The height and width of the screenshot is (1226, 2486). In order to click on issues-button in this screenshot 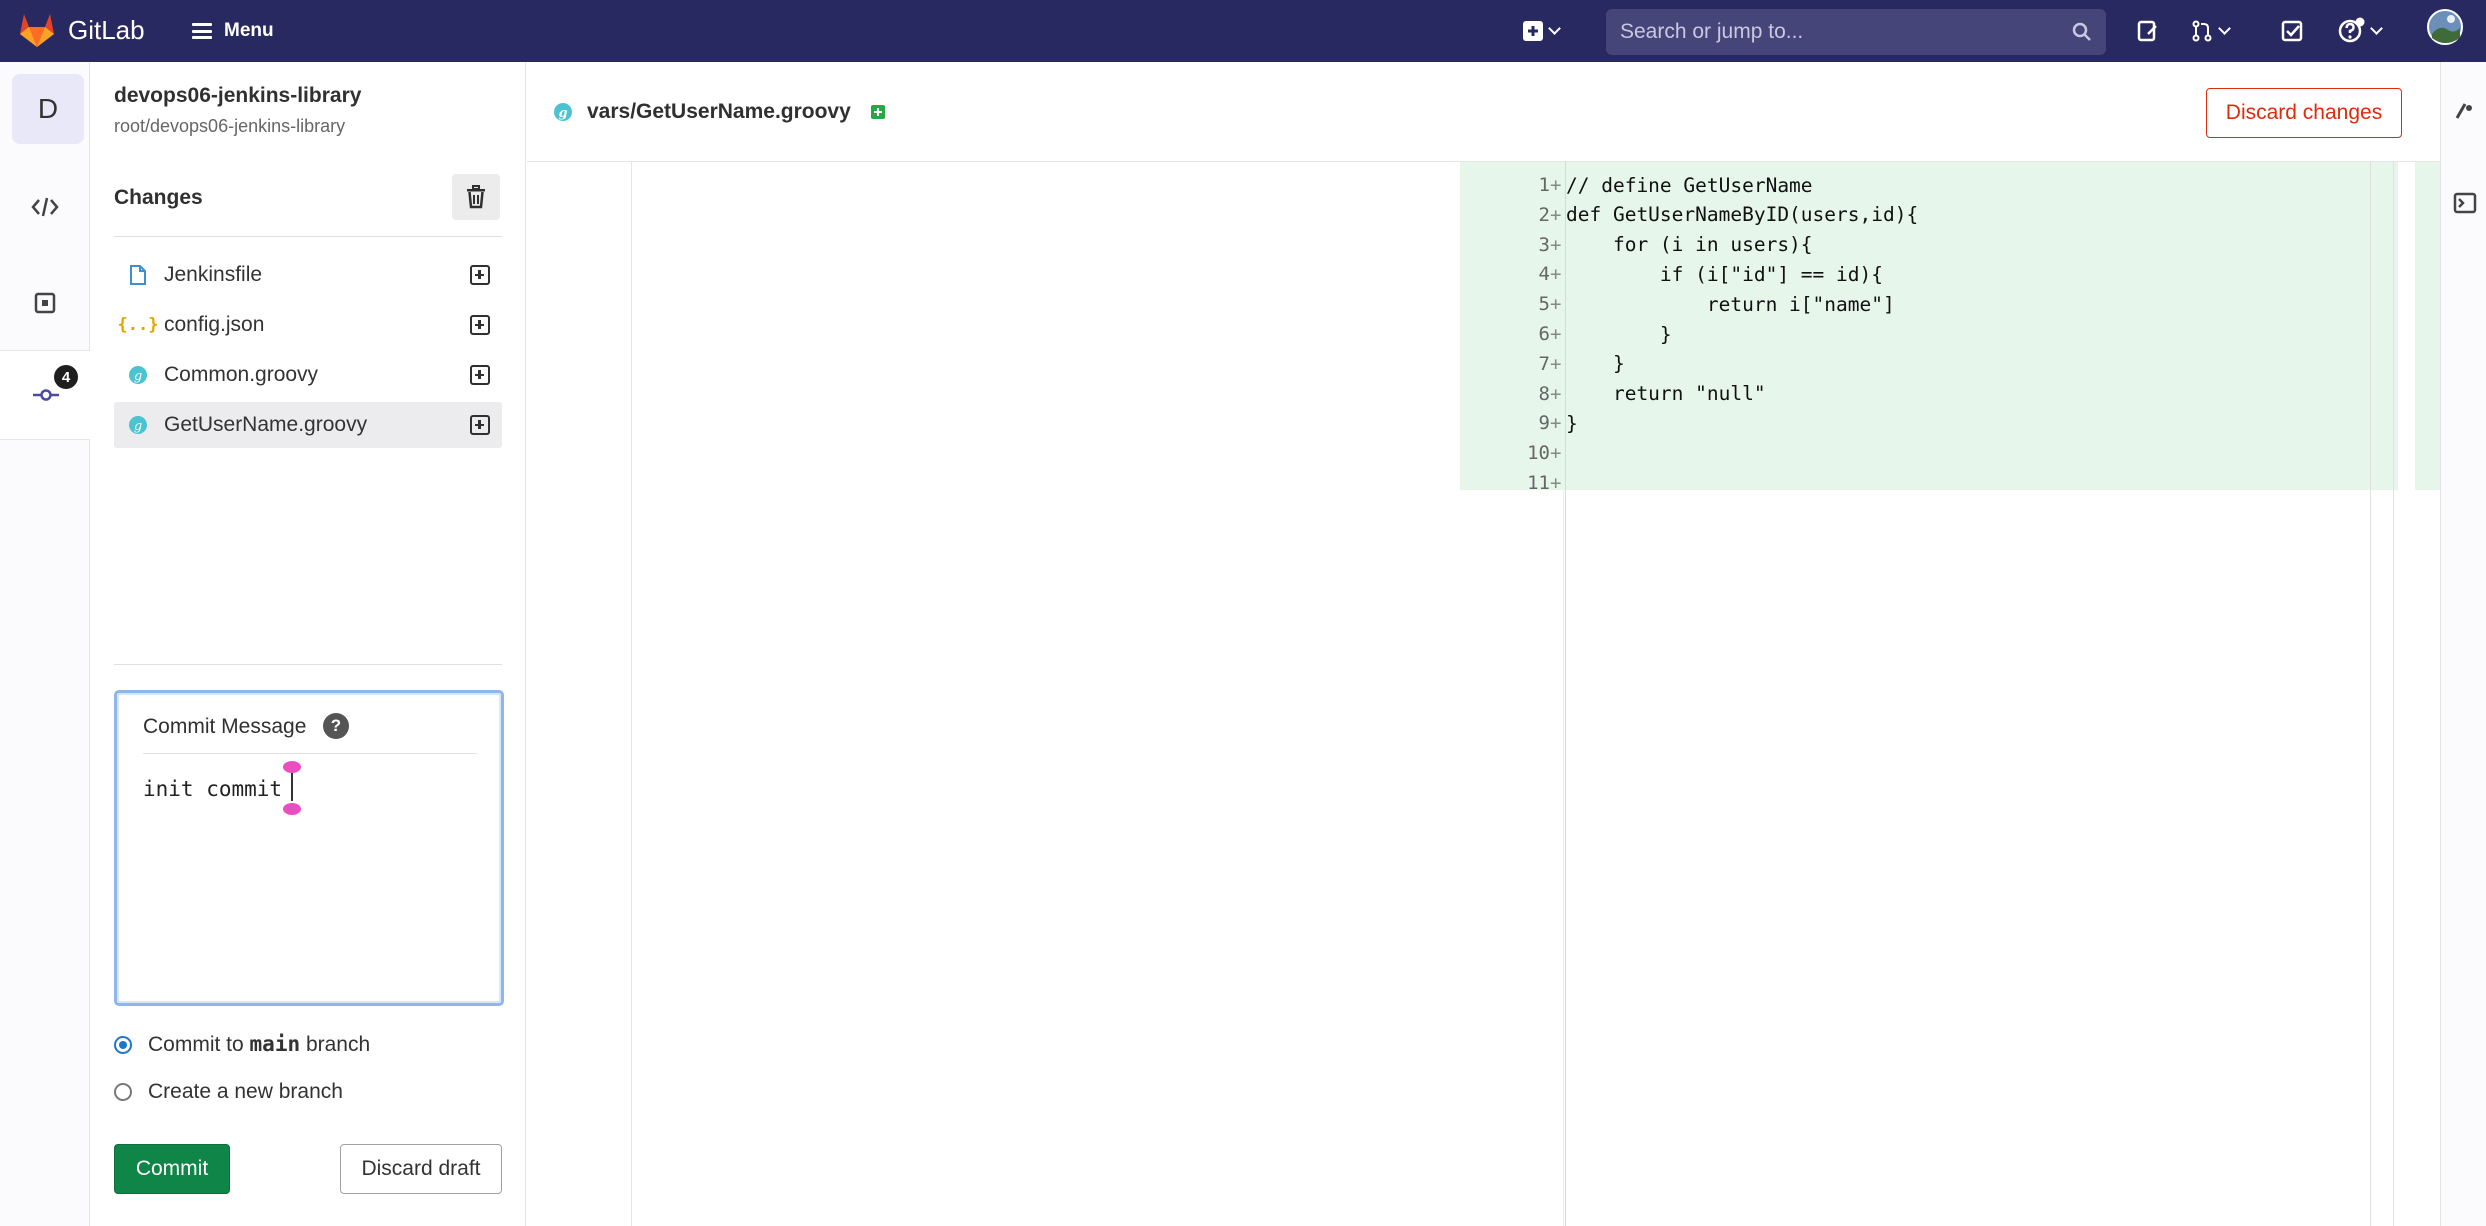, I will do `click(2148, 31)`.